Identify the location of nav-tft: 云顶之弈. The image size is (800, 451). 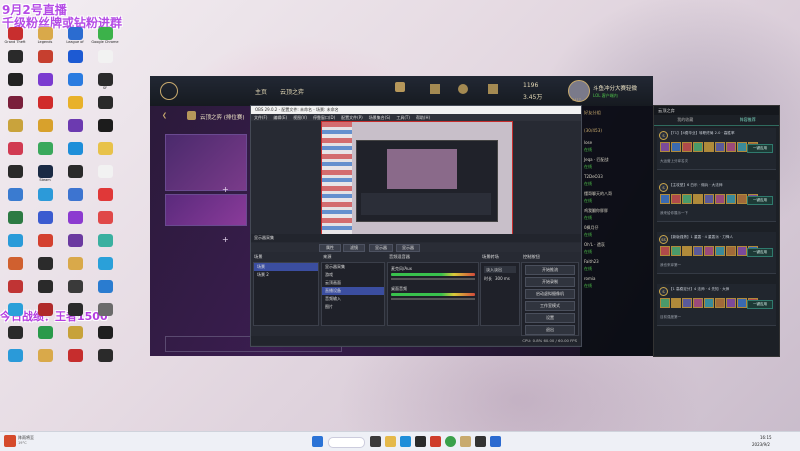
(292, 91).